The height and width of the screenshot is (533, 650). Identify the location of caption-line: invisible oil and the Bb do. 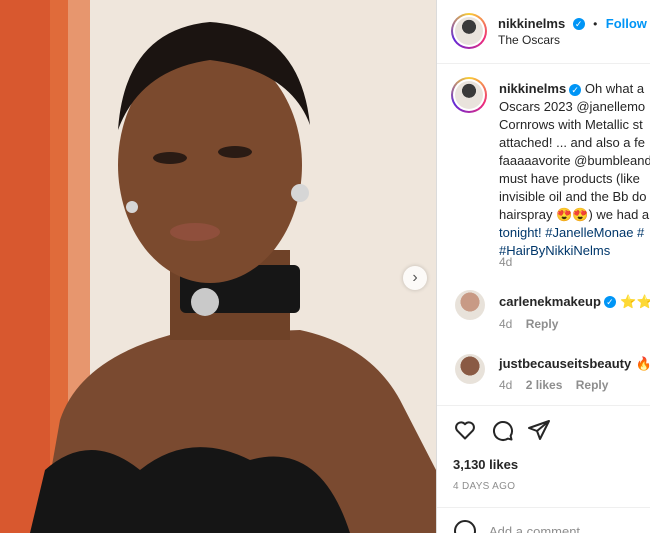
(573, 196).